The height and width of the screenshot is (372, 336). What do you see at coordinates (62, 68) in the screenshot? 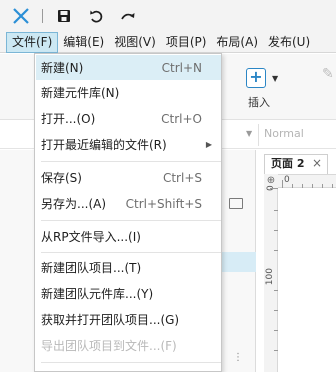
I see `menu-item-label: 新建(N)` at bounding box center [62, 68].